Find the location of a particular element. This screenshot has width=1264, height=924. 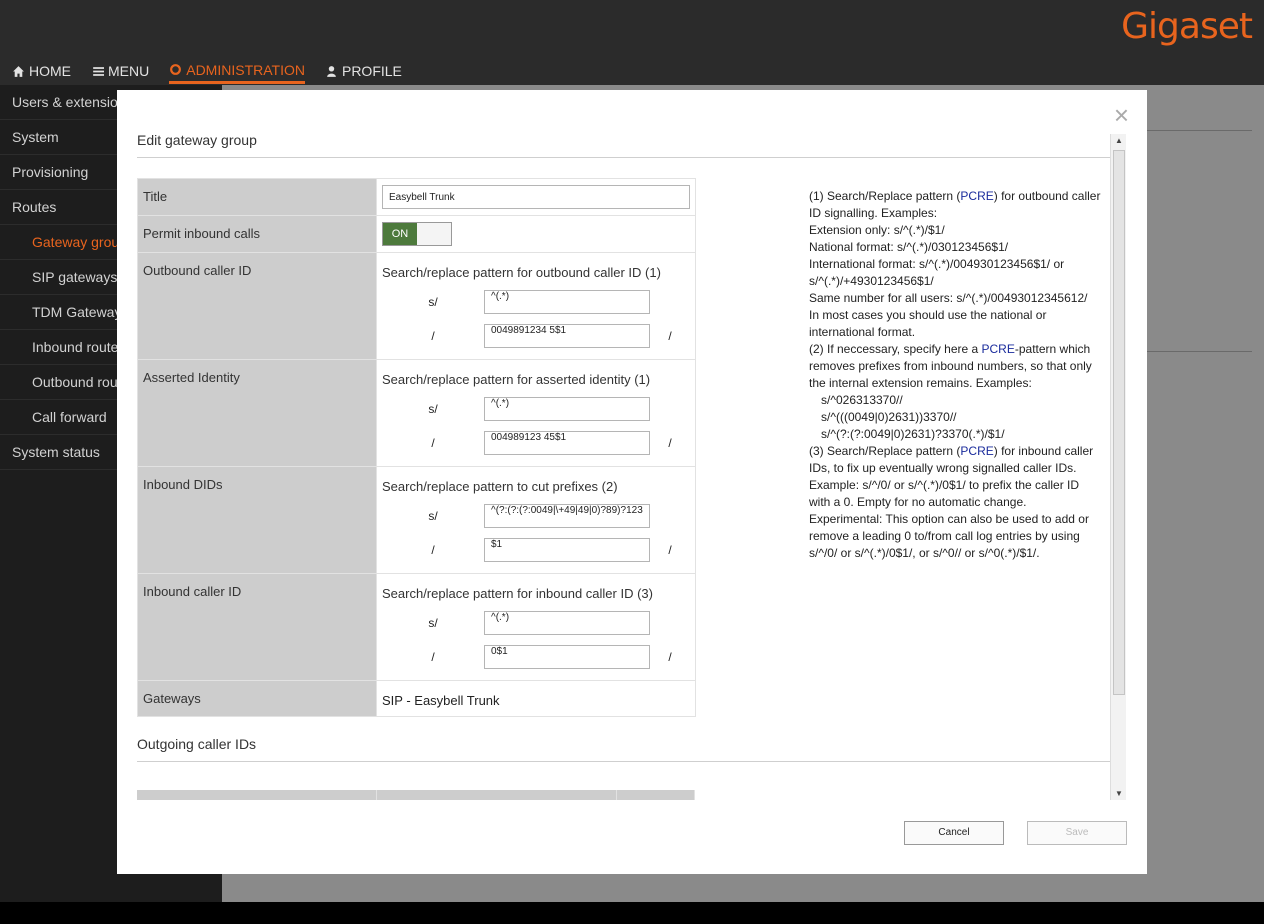

scroll-up-icon: ▲ is located at coordinates (1119, 140).